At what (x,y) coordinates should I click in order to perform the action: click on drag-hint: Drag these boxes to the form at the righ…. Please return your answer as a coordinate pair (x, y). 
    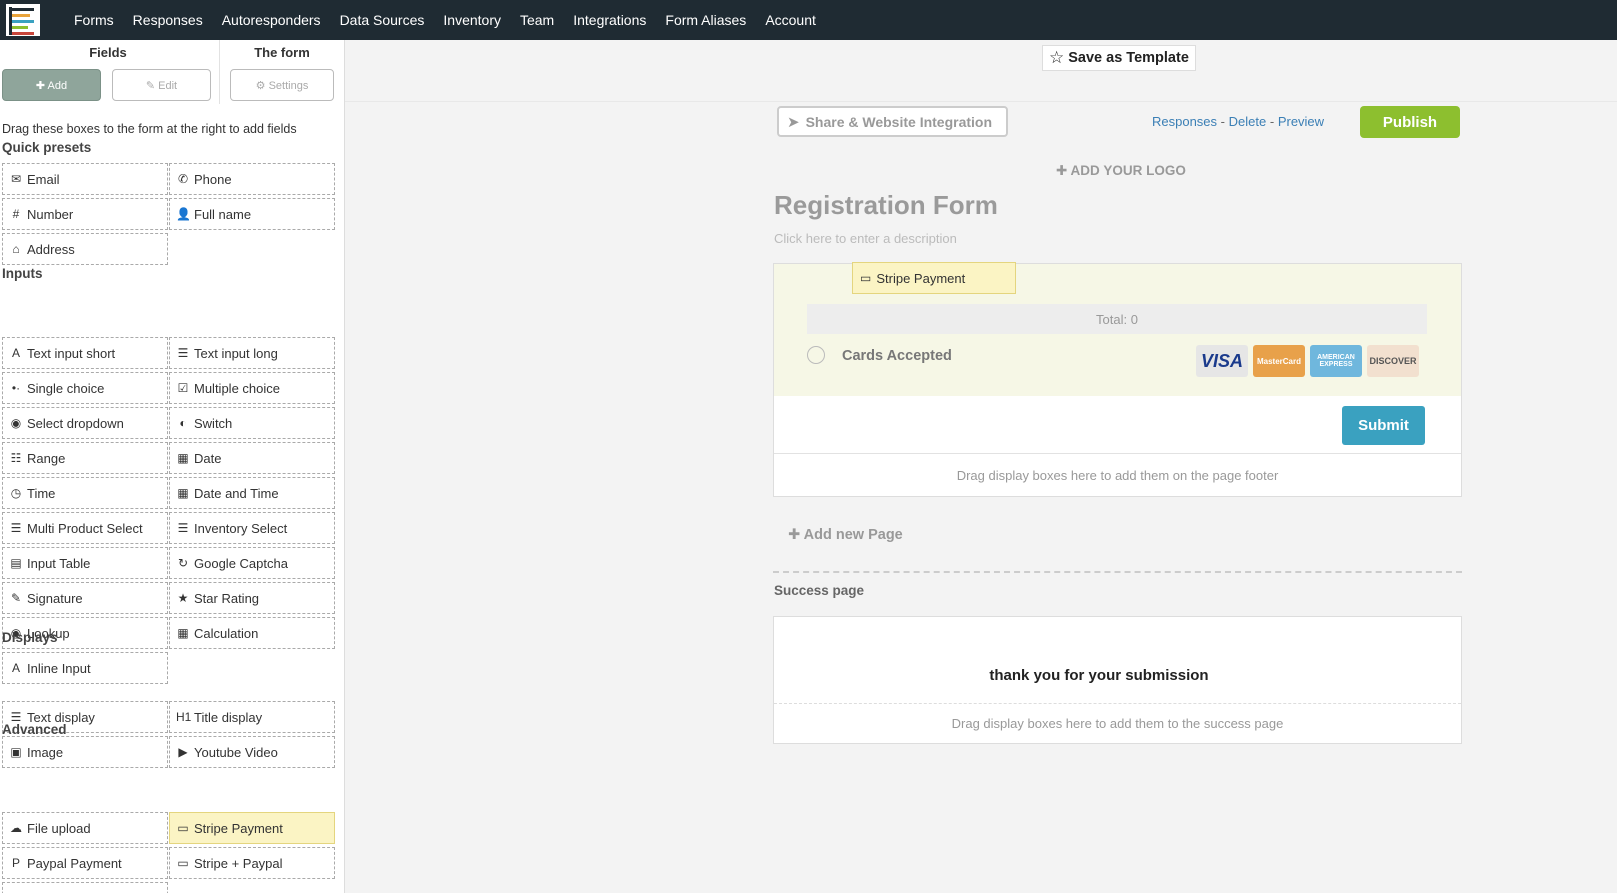
    Looking at the image, I should click on (149, 129).